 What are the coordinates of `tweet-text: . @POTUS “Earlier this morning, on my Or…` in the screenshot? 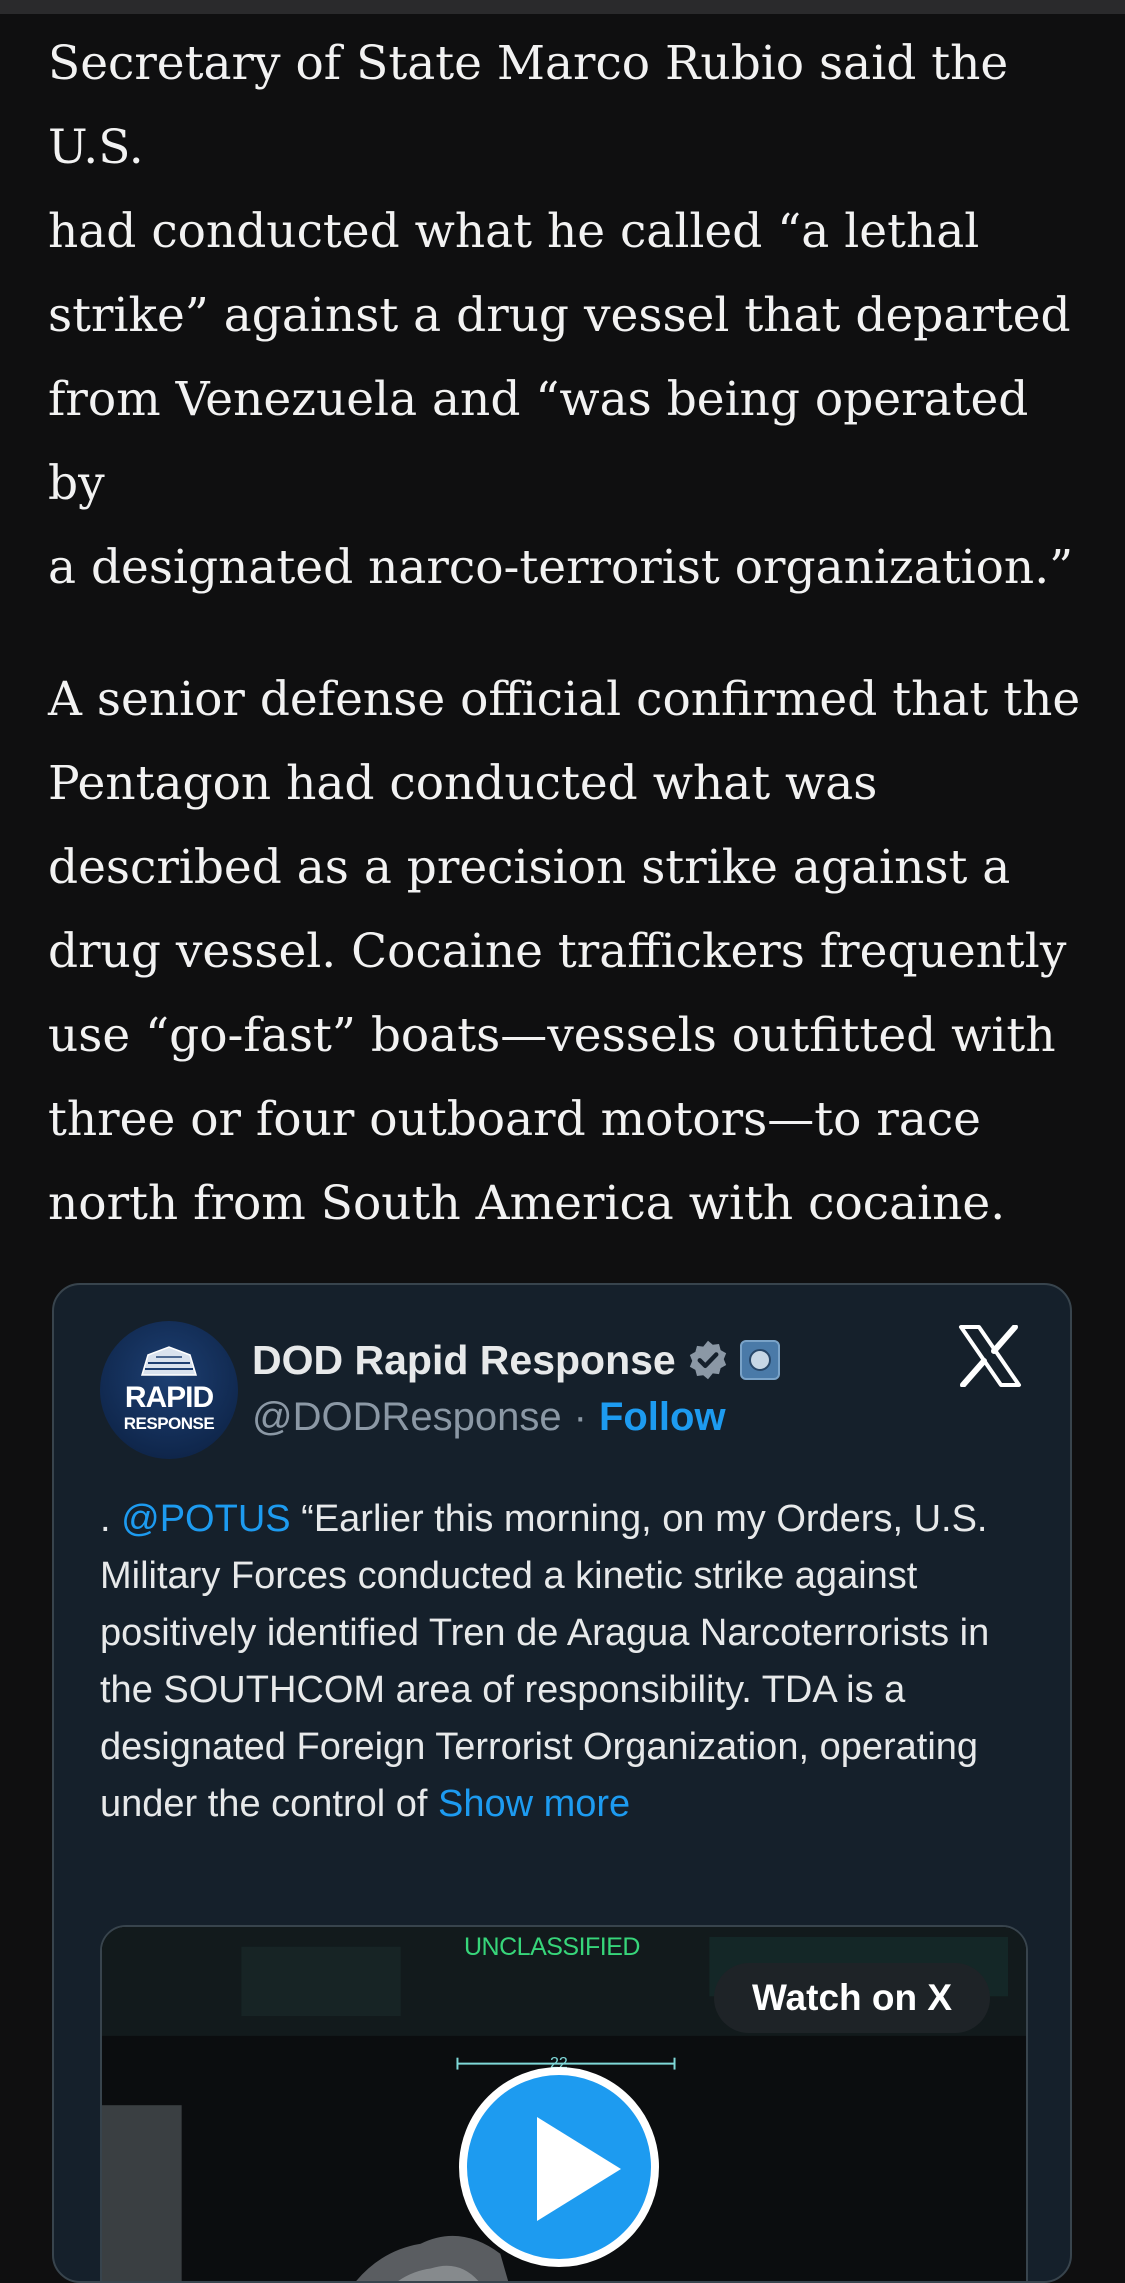 It's located at (565, 1662).